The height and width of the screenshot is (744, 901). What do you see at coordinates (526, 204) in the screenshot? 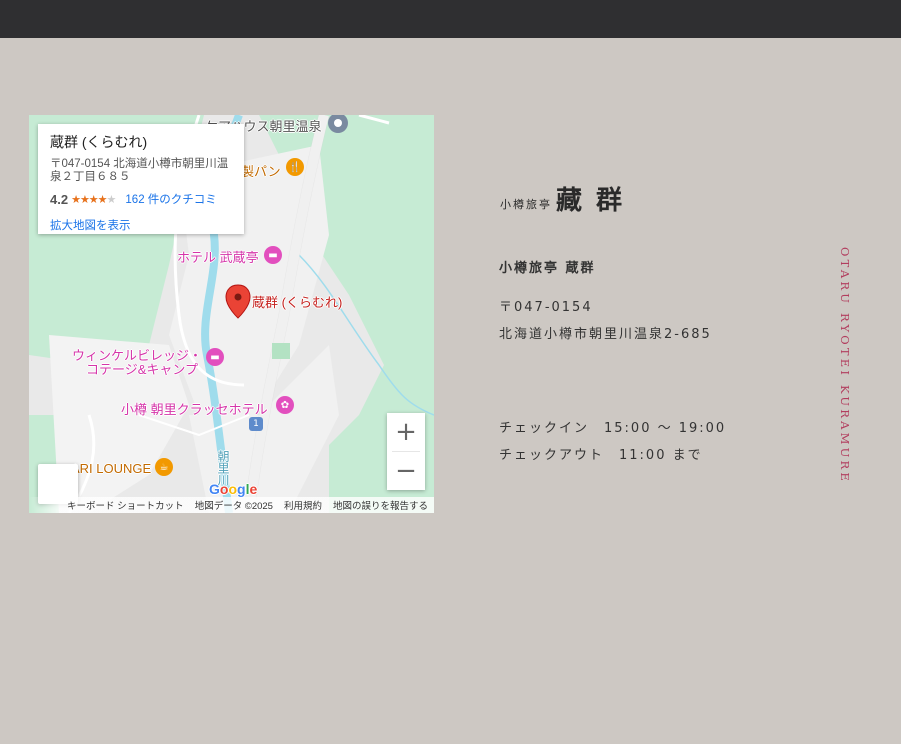
I see `logo-small-text: 小樽旅亭` at bounding box center [526, 204].